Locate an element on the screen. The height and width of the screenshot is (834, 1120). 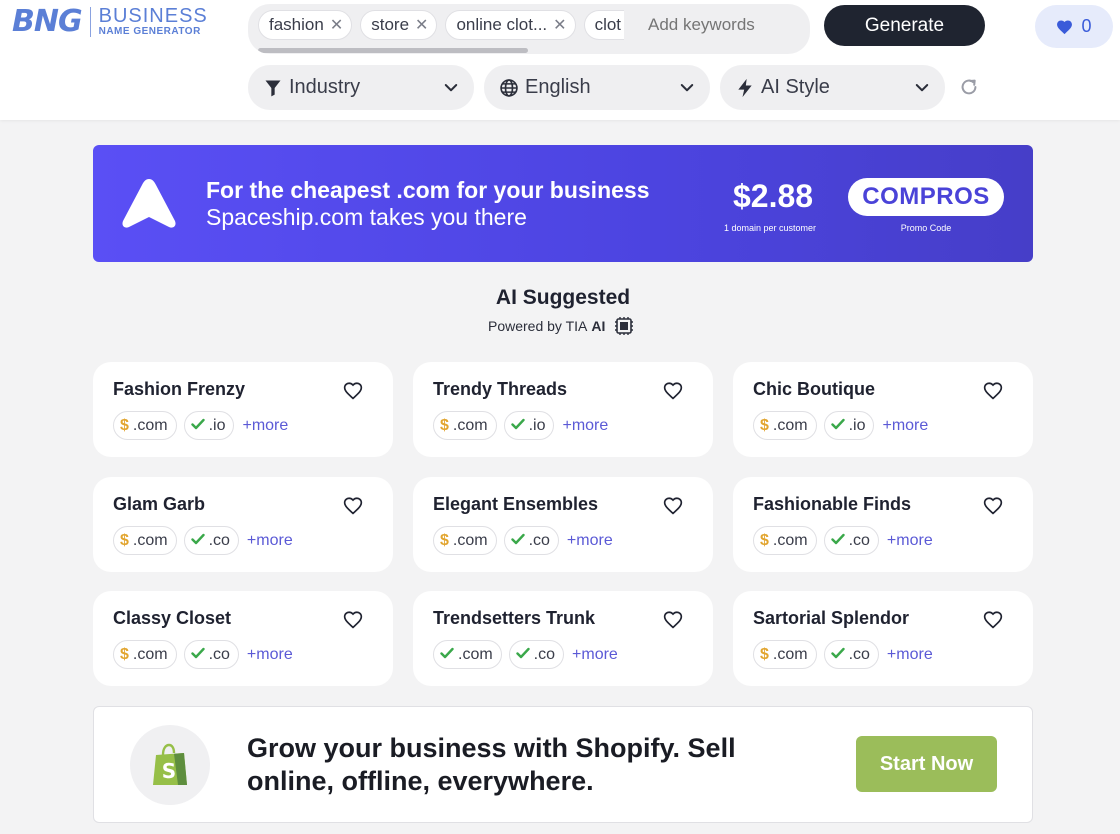
business-name: Trendsetters Trunk is located at coordinates (514, 618).